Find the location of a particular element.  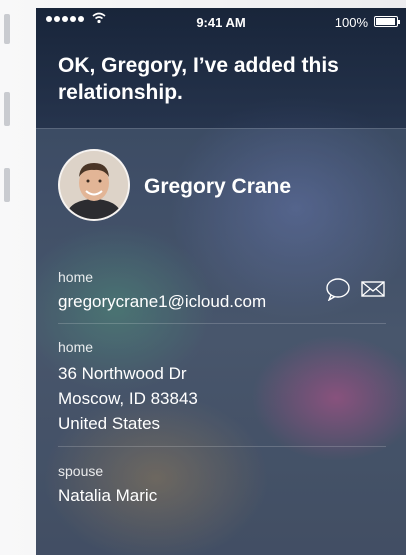

email-field: home gregorycrane1@icloud.com is located at coordinates (162, 291).